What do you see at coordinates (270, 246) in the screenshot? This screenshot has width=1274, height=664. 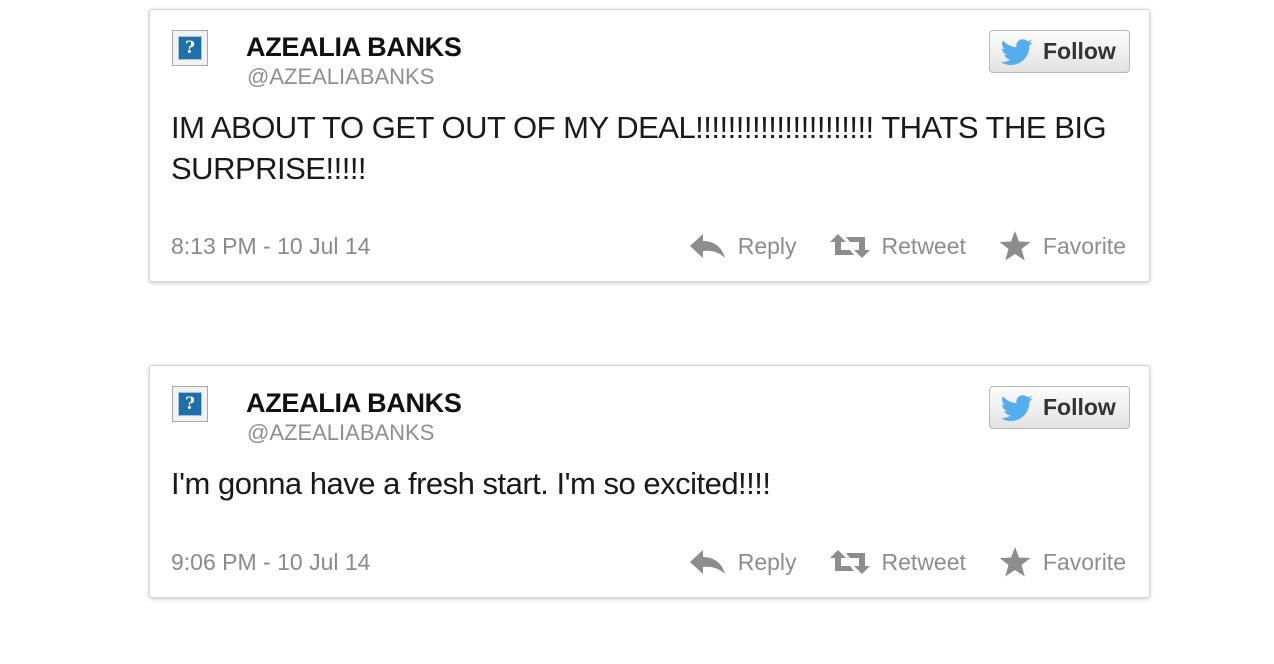 I see `tweet-timestamp: 8:13 PM - 10 Jul 14` at bounding box center [270, 246].